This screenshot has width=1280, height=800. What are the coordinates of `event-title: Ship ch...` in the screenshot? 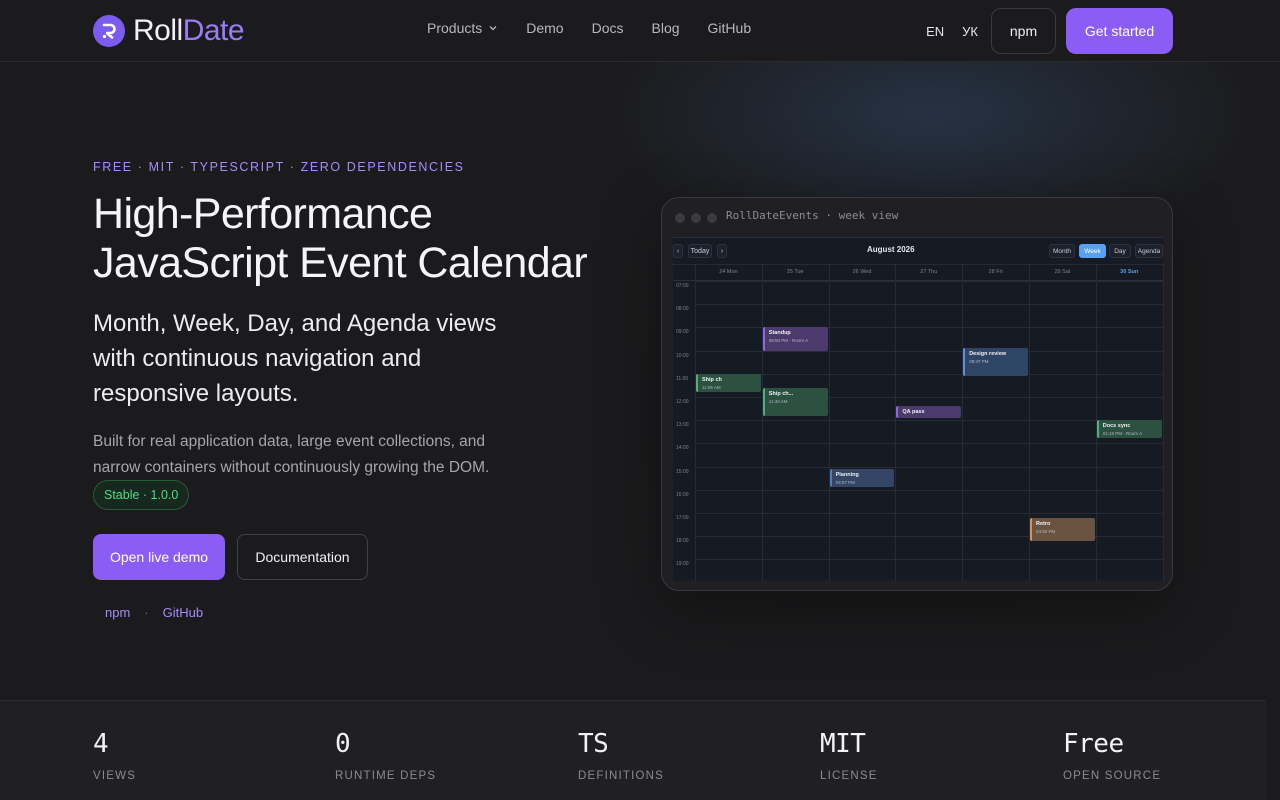 It's located at (781, 393).